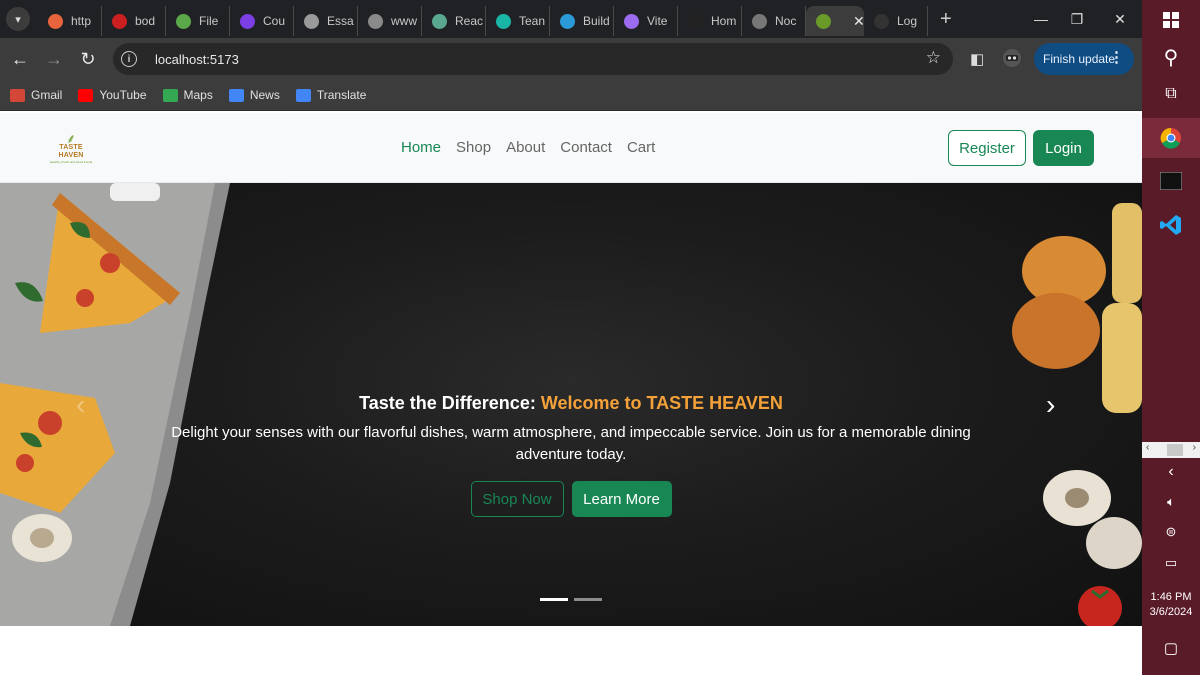 The image size is (1200, 675). Describe the element at coordinates (1171, 563) in the screenshot. I see `battery-icon: ▭` at that location.